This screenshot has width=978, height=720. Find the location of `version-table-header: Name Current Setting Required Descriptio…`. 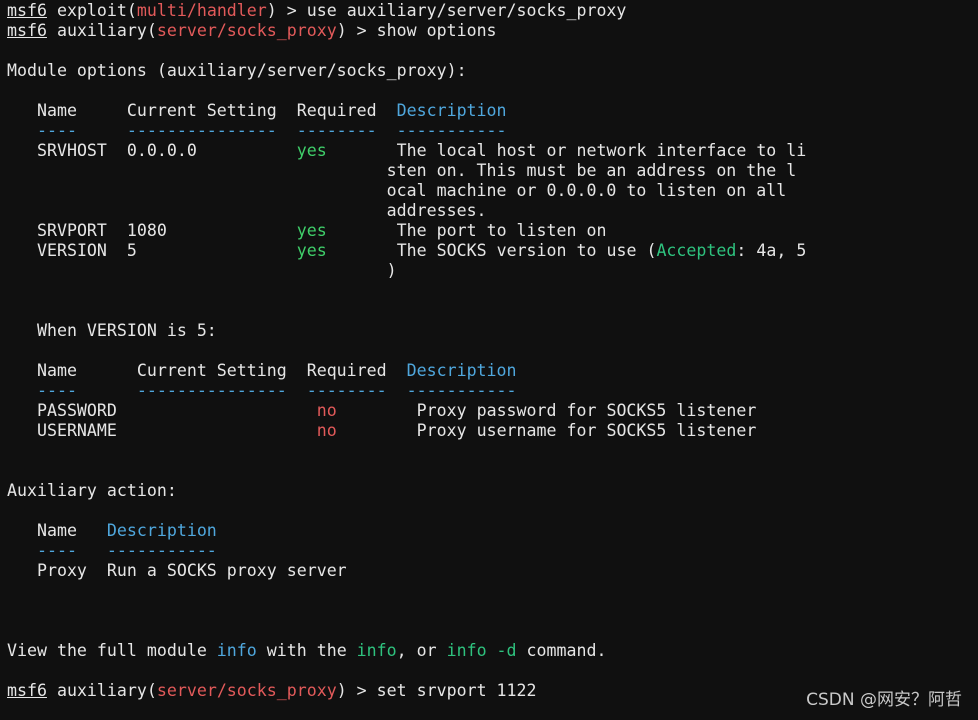

version-table-header: Name Current Setting Required Descriptio… is located at coordinates (488, 371).